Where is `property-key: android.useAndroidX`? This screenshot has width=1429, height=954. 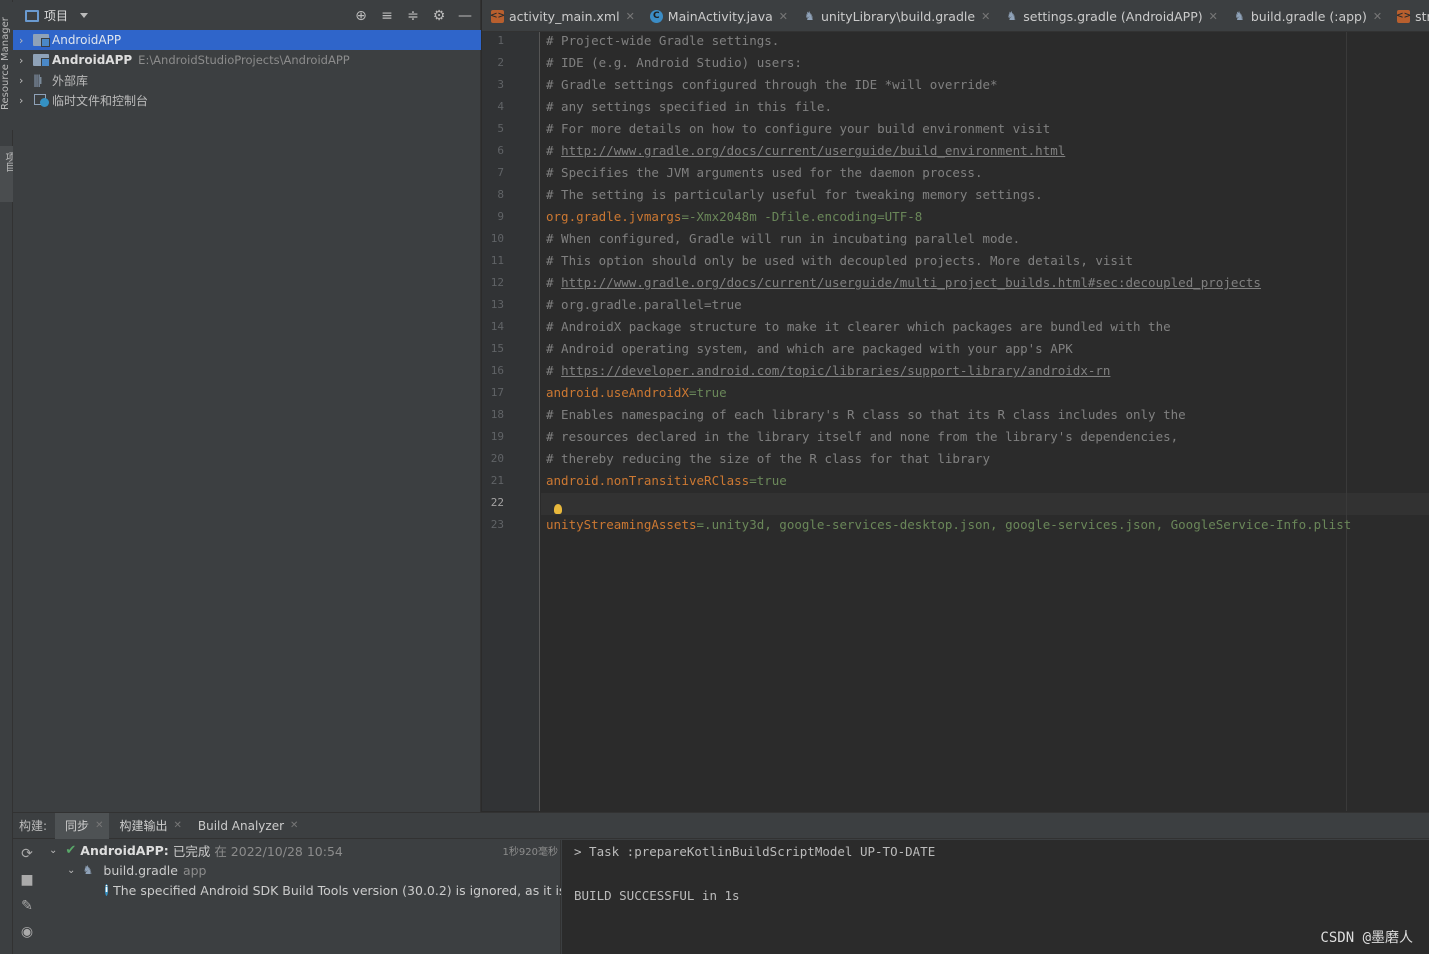
property-key: android.useAndroidX is located at coordinates (617, 392).